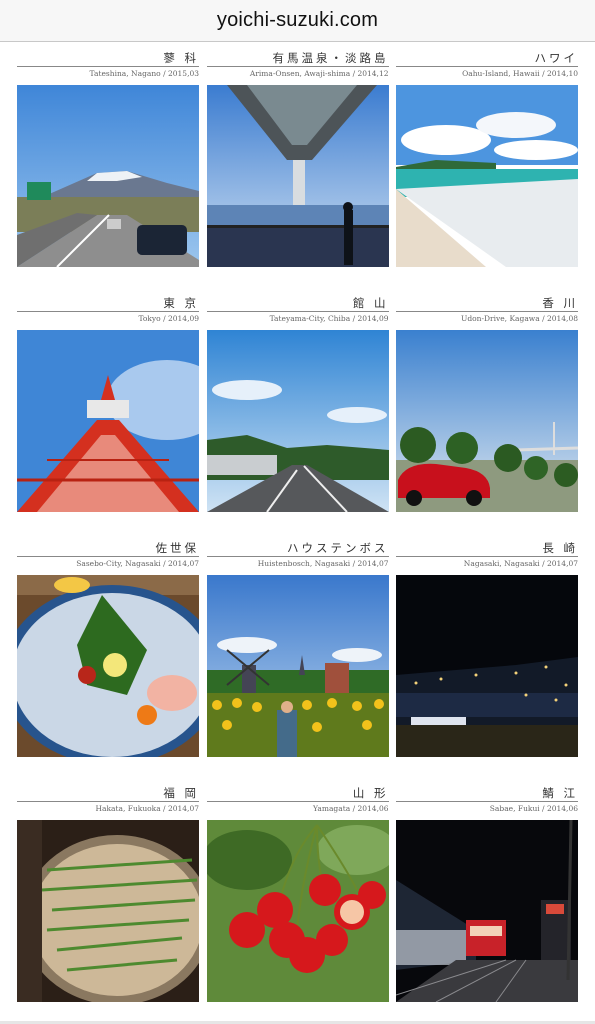 This screenshot has width=595, height=1024. I want to click on post-subtitle: Arima-Onsen, Awaji-shima / 2014,12, so click(319, 73).